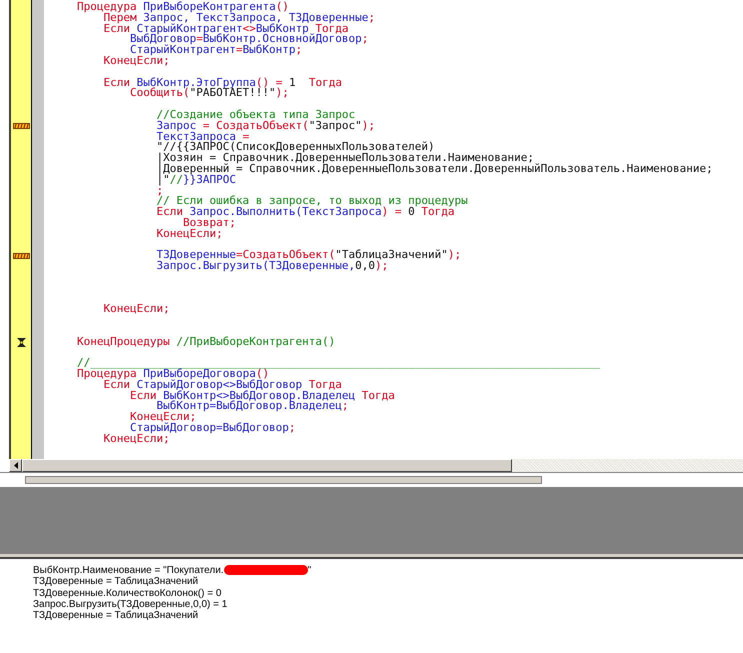 The width and height of the screenshot is (743, 653). I want to click on code-line: ВыбКонтр=ВыбДоговор.Владелец;, so click(252, 406).